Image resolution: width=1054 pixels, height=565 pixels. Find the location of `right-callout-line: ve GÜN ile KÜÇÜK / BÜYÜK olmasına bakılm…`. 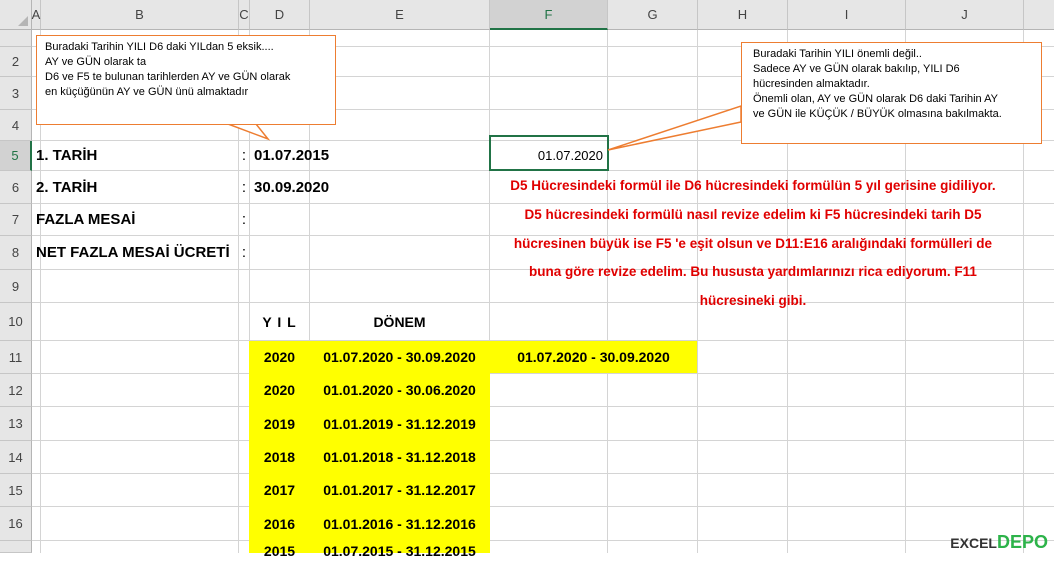

right-callout-line: ve GÜN ile KÜÇÜK / BÜYÜK olmasına bakılm… is located at coordinates (877, 114).